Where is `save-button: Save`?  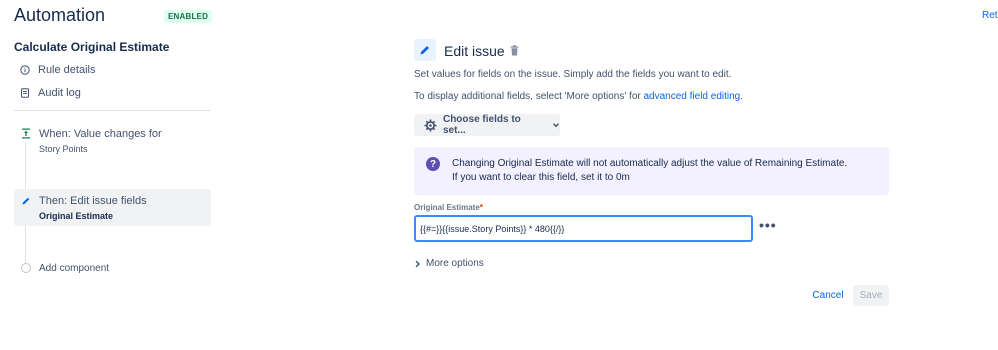
save-button: Save is located at coordinates (871, 295).